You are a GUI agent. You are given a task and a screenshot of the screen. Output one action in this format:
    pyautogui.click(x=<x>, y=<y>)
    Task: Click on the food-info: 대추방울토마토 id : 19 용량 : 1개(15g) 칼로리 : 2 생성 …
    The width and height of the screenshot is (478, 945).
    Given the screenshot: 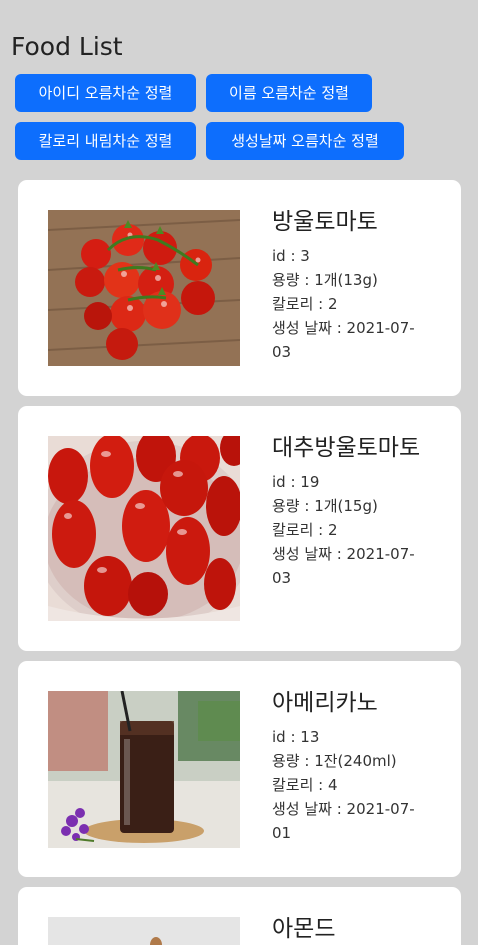 What is the action you would take?
    pyautogui.click(x=352, y=511)
    